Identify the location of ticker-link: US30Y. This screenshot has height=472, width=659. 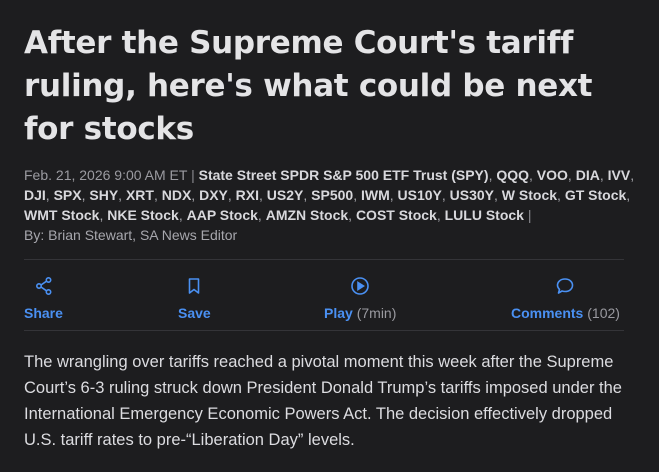
(472, 195).